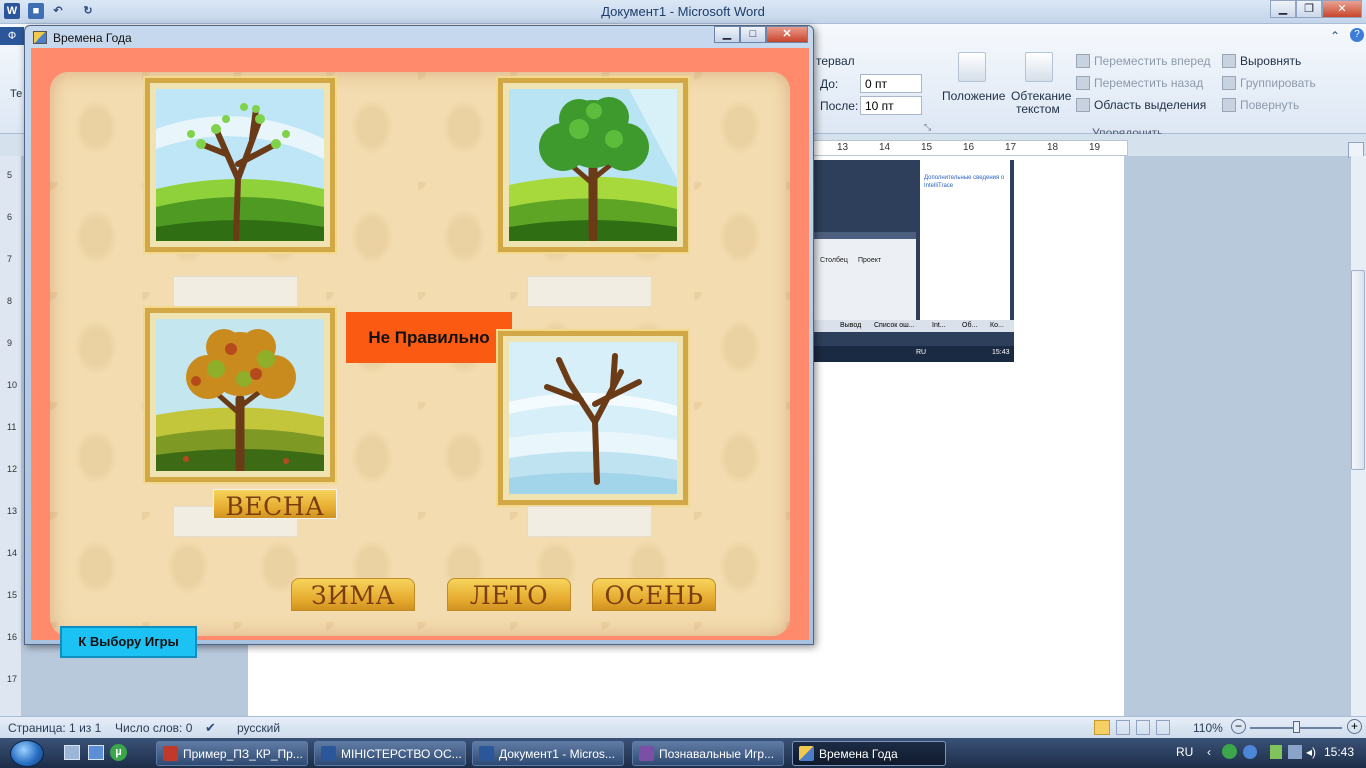  I want to click on embedded-info-link: Дополнительные сведения о IntelliTrace, so click(964, 182).